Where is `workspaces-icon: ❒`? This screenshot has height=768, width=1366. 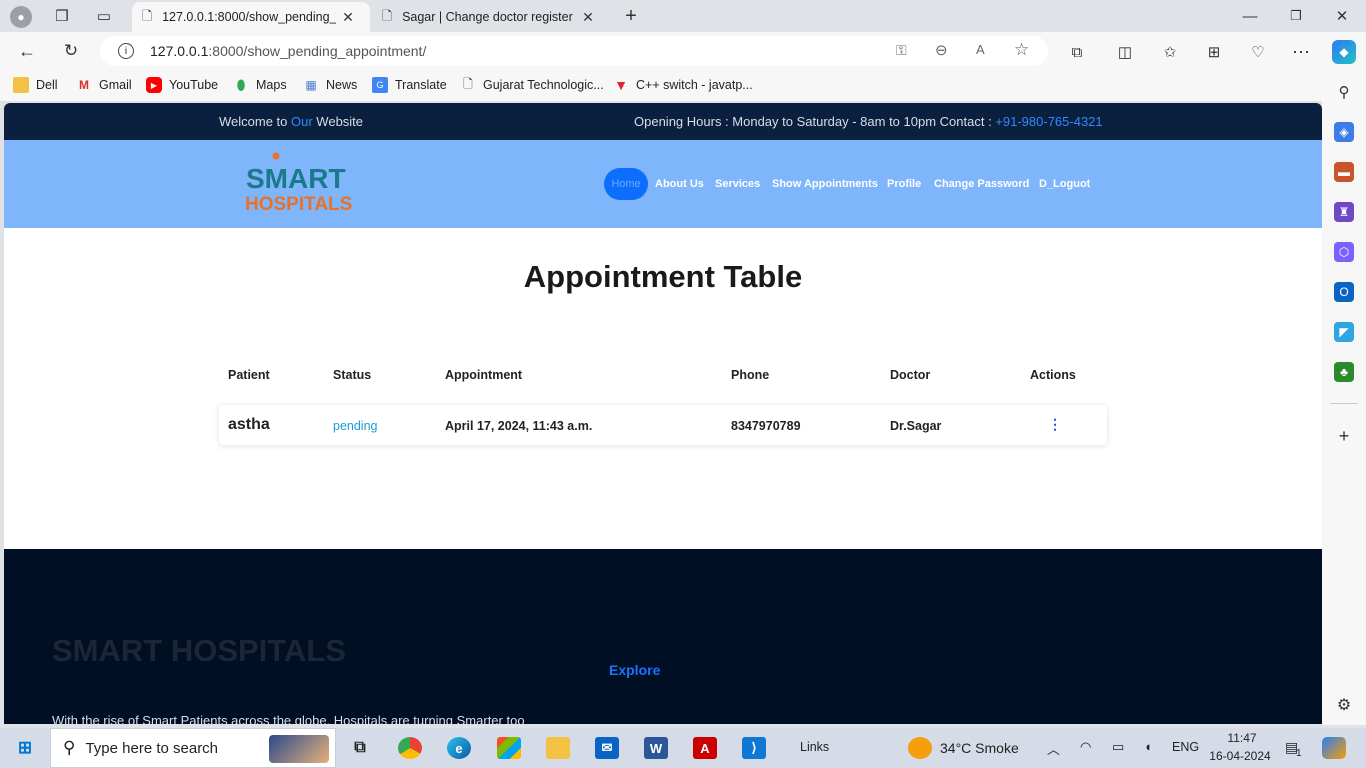
workspaces-icon: ❒ is located at coordinates (62, 16).